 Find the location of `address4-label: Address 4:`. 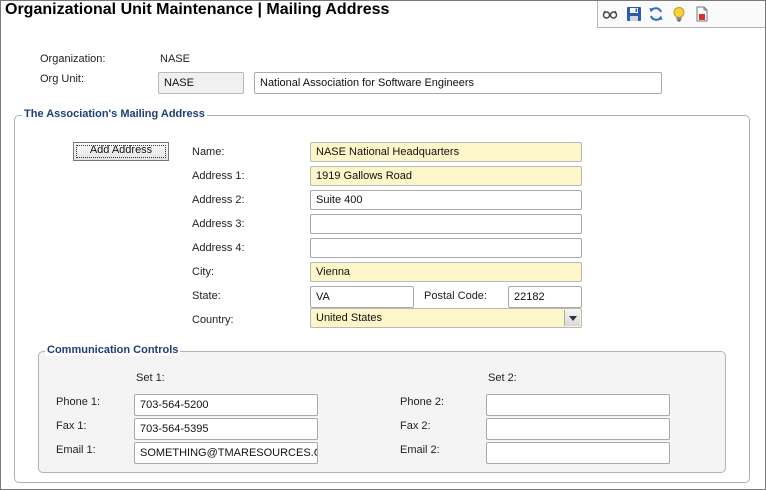

address4-label: Address 4: is located at coordinates (218, 248).